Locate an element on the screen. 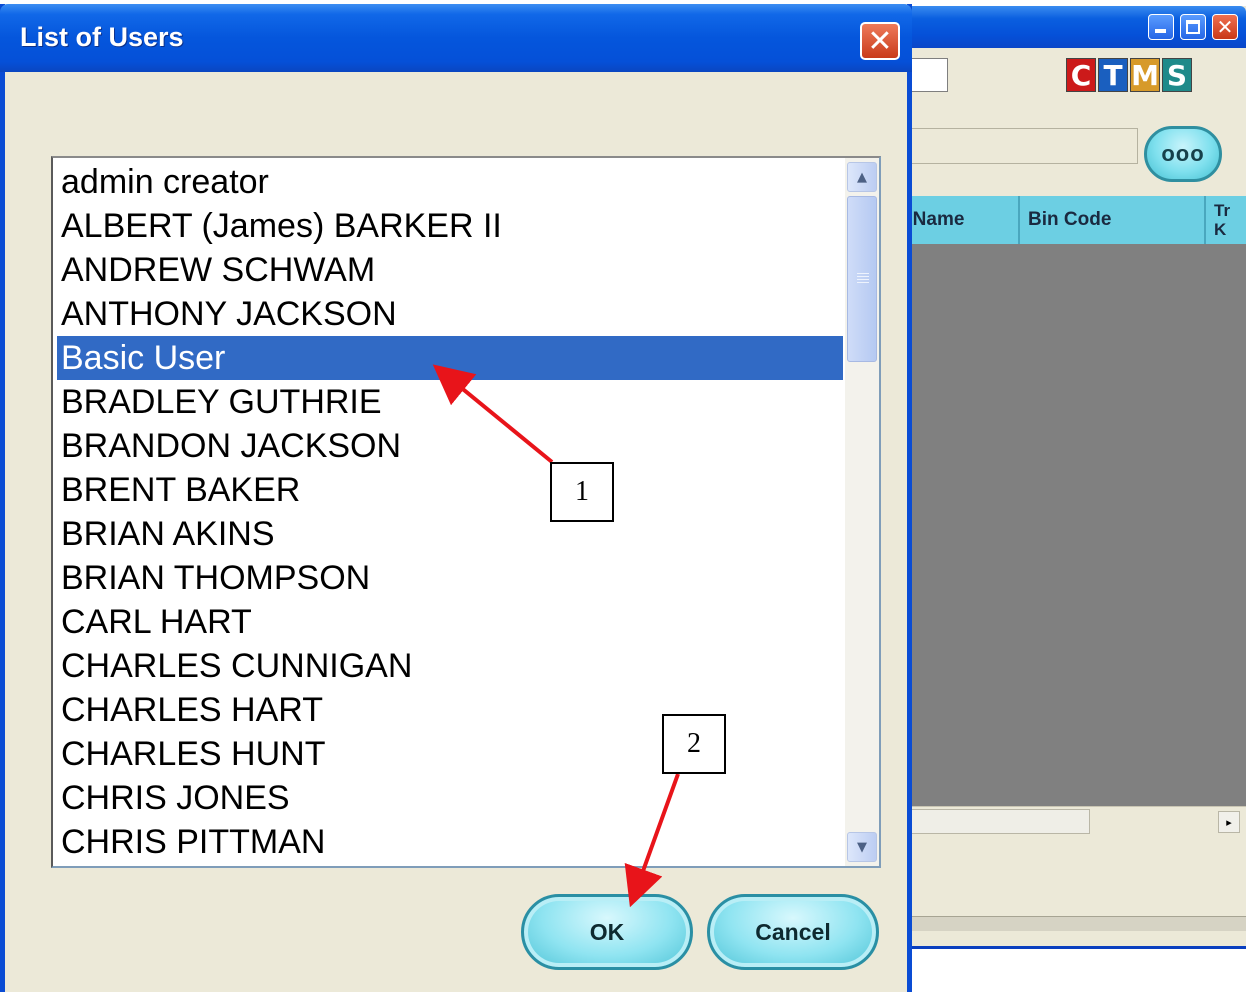 This screenshot has width=1246, height=992. search-input is located at coordinates (1019, 146).